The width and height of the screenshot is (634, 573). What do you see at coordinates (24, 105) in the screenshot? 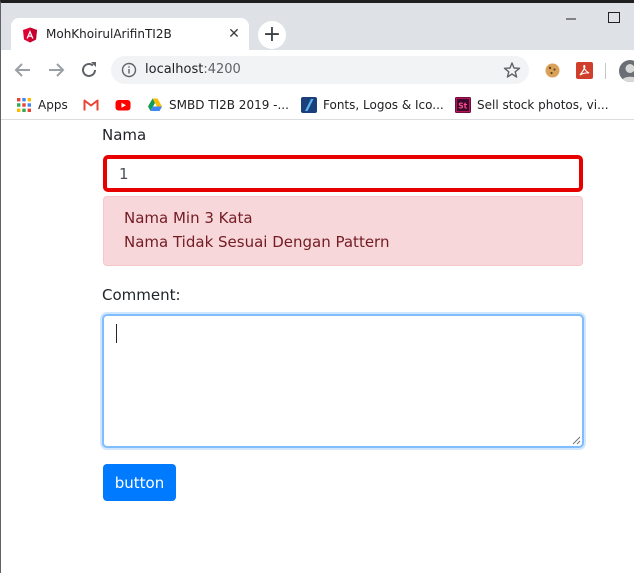
I see `apps-grid-icon` at bounding box center [24, 105].